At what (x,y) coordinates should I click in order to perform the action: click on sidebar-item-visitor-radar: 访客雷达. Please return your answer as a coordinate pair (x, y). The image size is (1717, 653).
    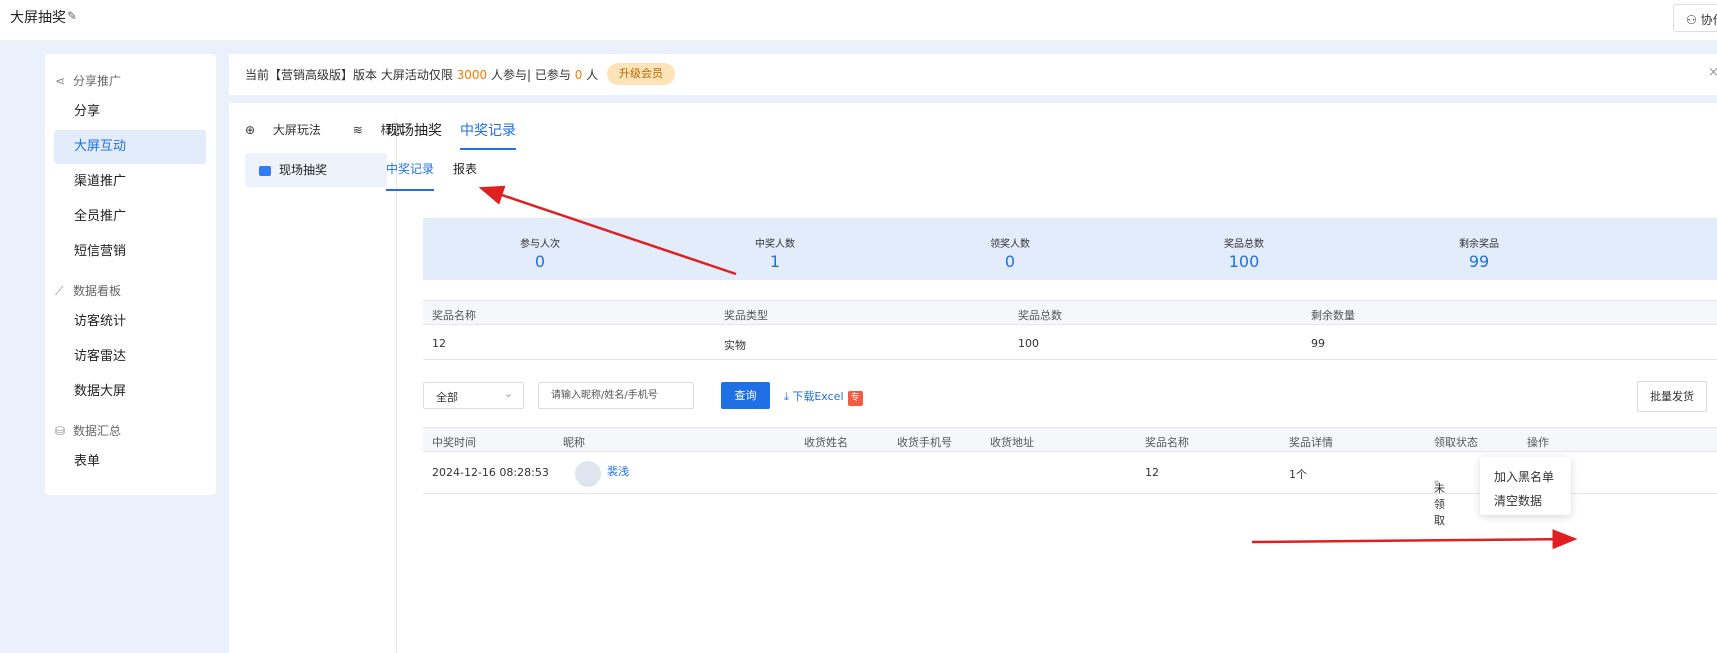
    Looking at the image, I should click on (130, 357).